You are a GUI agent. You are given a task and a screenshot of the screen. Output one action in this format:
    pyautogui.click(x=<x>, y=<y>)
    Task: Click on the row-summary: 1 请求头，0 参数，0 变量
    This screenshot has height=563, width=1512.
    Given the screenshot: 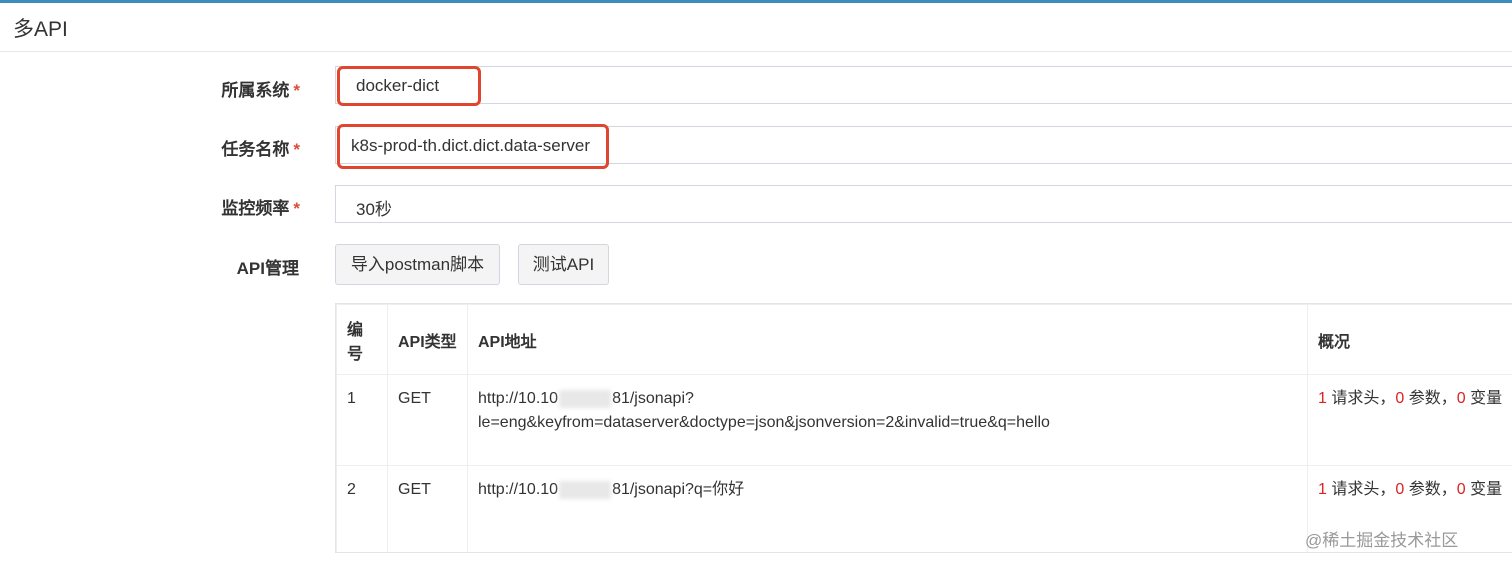 What is the action you would take?
    pyautogui.click(x=1409, y=420)
    